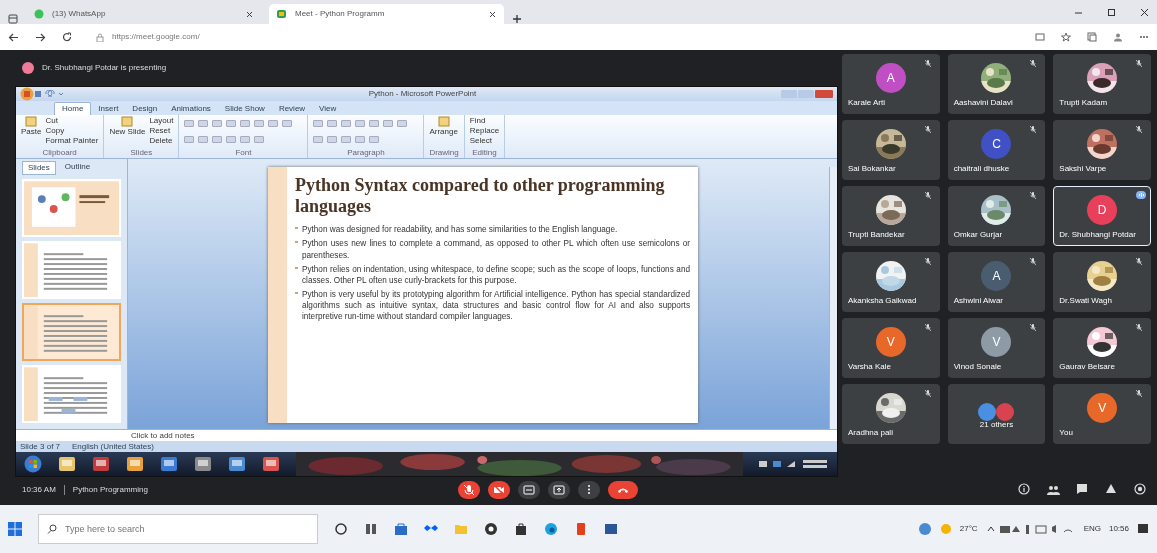 Image resolution: width=1157 pixels, height=553 pixels. I want to click on notifications-icon, so click(1143, 529).